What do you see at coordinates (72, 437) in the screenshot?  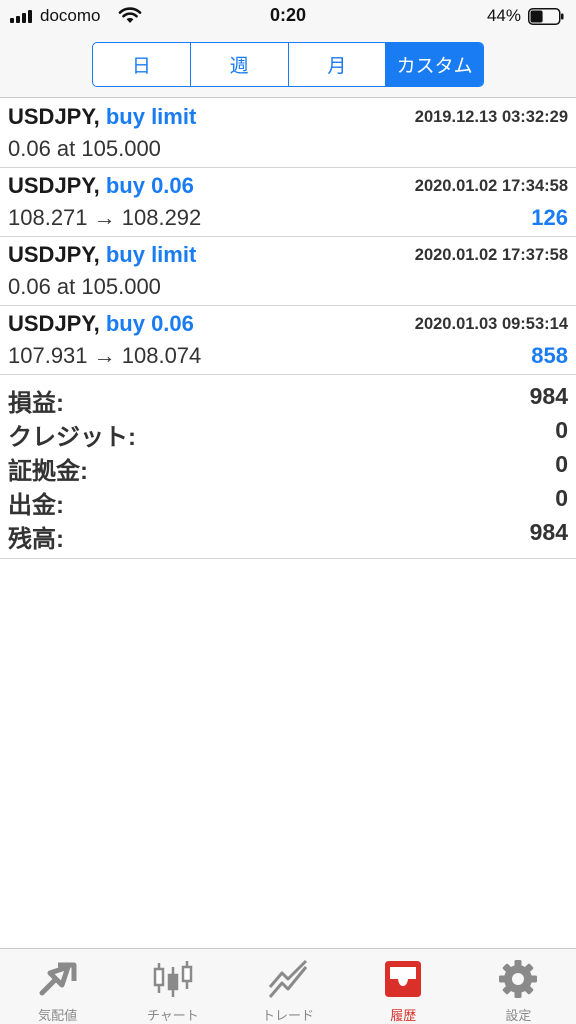 I see `summary-label: クレジット:` at bounding box center [72, 437].